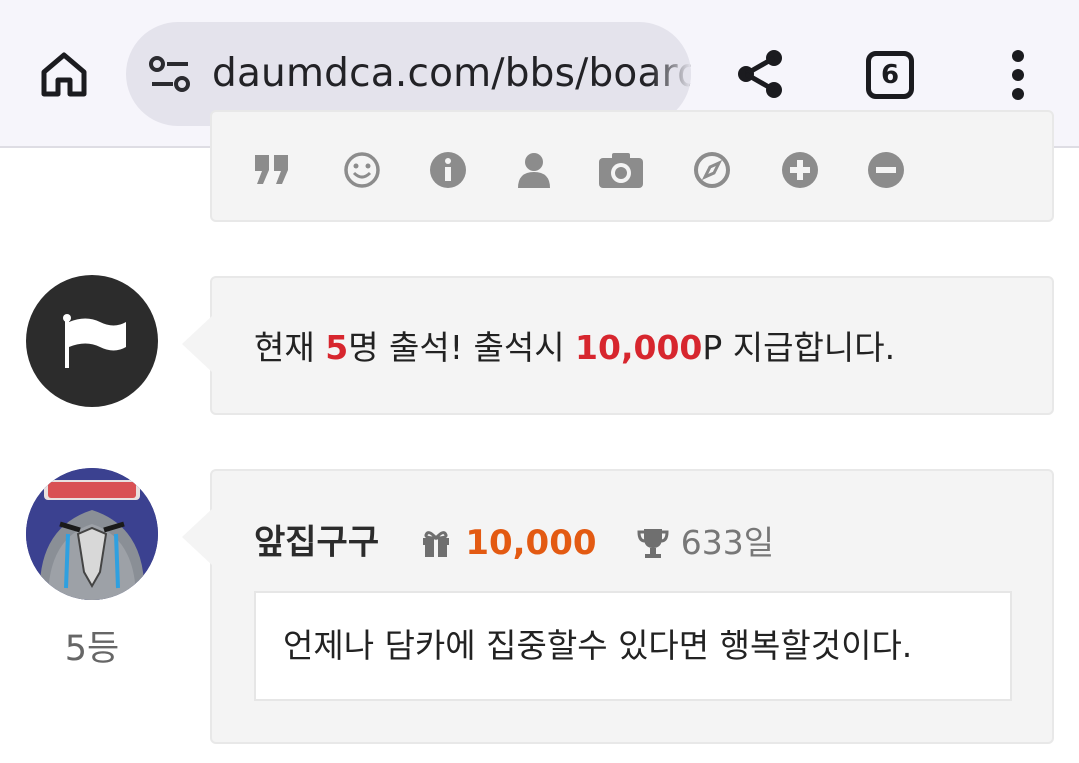 This screenshot has height=763, width=1079. Describe the element at coordinates (362, 170) in the screenshot. I see `emoji-icon` at that location.